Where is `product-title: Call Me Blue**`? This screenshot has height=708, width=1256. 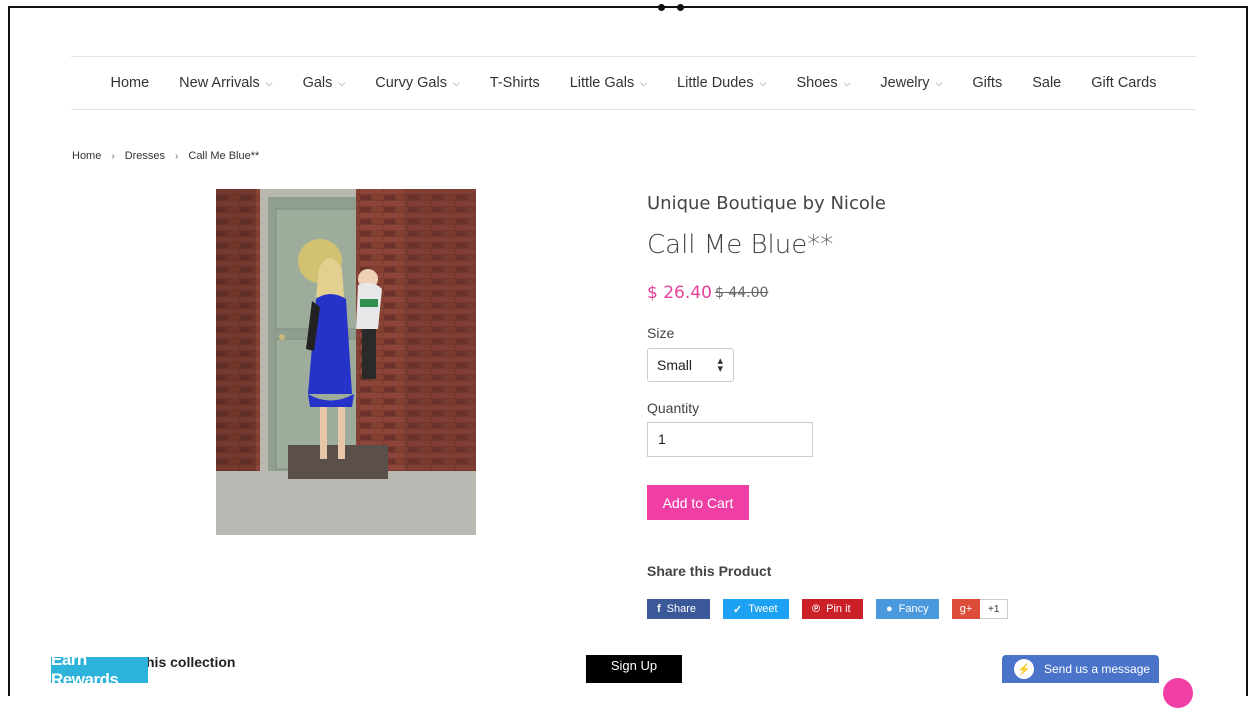
product-title: Call Me Blue** is located at coordinates (740, 245).